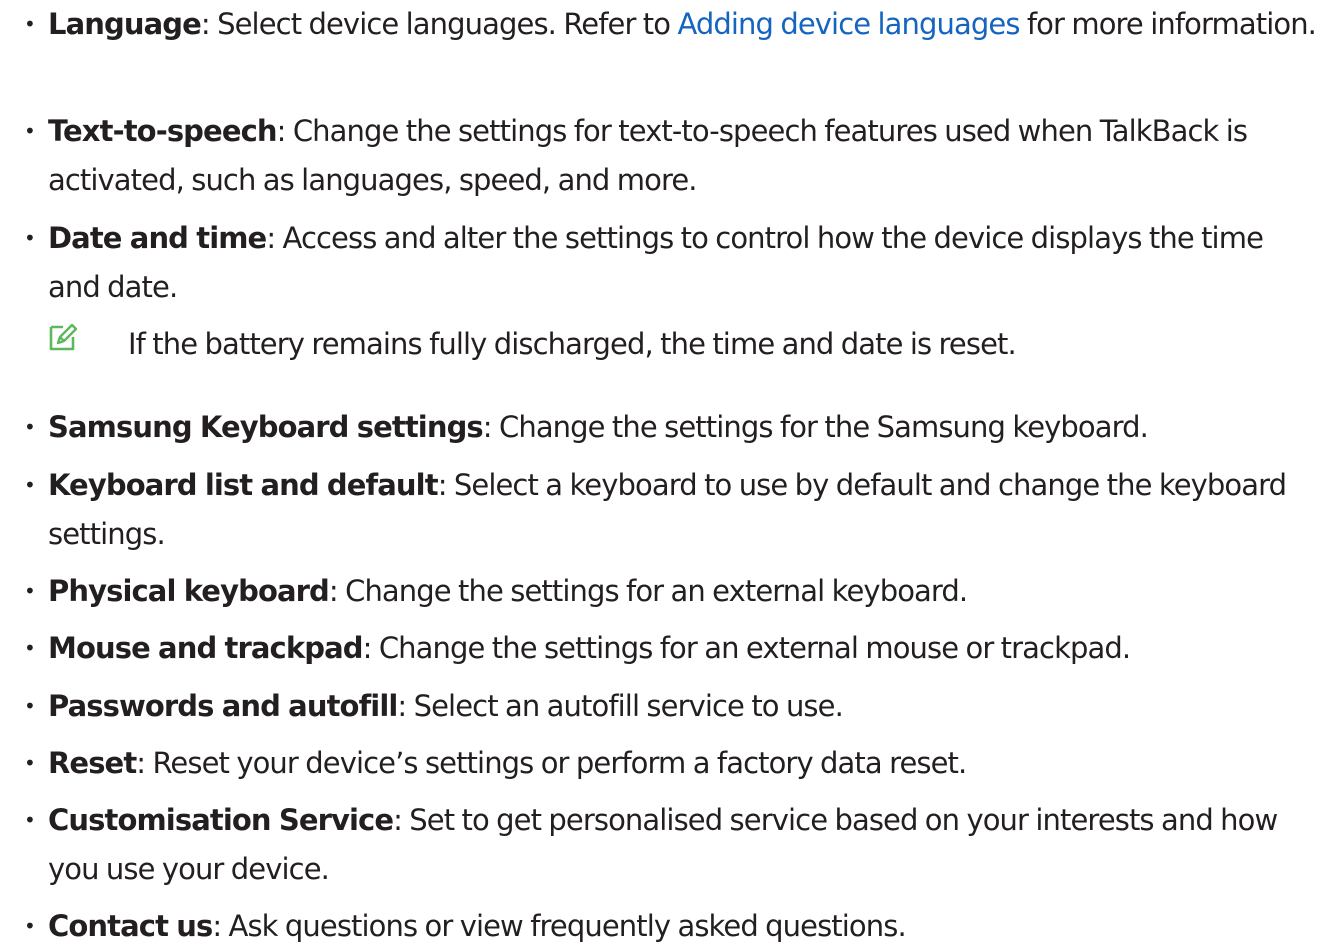 The image size is (1328, 951). What do you see at coordinates (620, 706) in the screenshot?
I see `item-description: : Select an autofill service to use.` at bounding box center [620, 706].